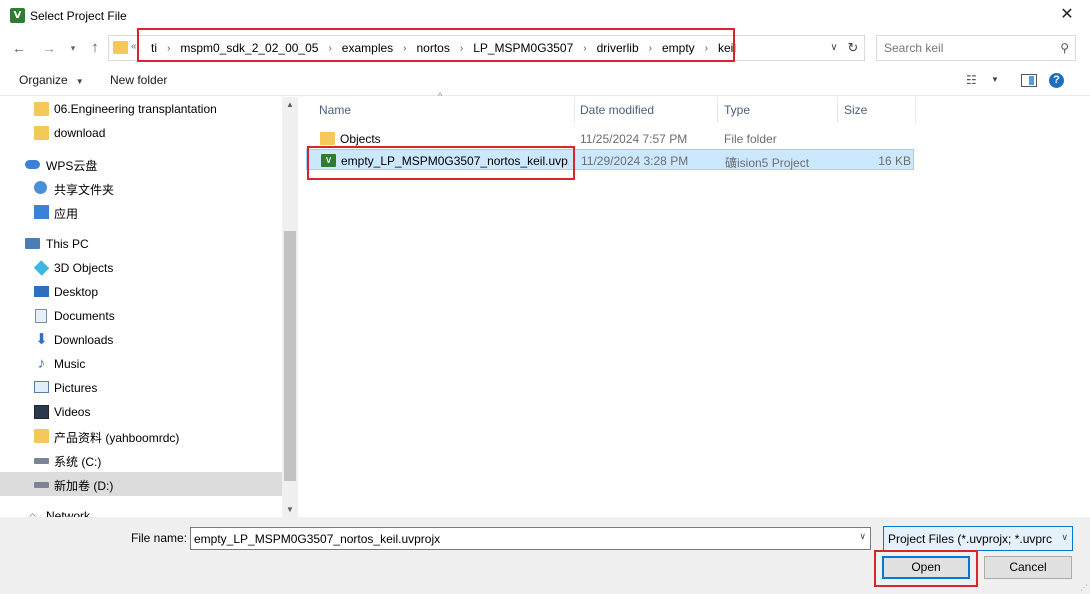  Describe the element at coordinates (834, 48) in the screenshot. I see `address-dropdown-icon: ∨` at that location.